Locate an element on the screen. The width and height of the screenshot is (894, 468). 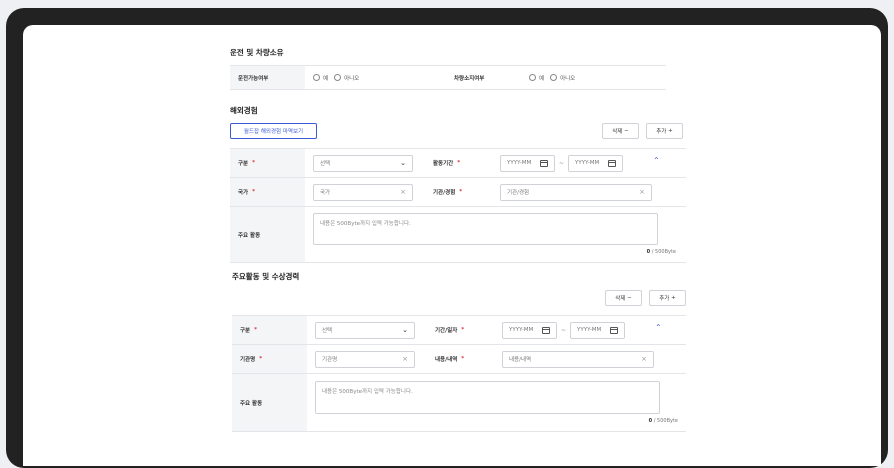
overseas-org-cell: 기관/경험 × is located at coordinates (593, 192).